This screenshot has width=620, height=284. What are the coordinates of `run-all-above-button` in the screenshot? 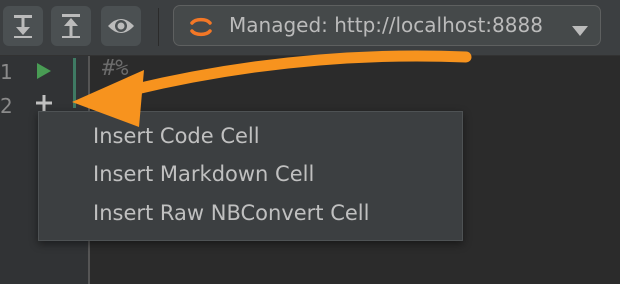 It's located at (71, 26).